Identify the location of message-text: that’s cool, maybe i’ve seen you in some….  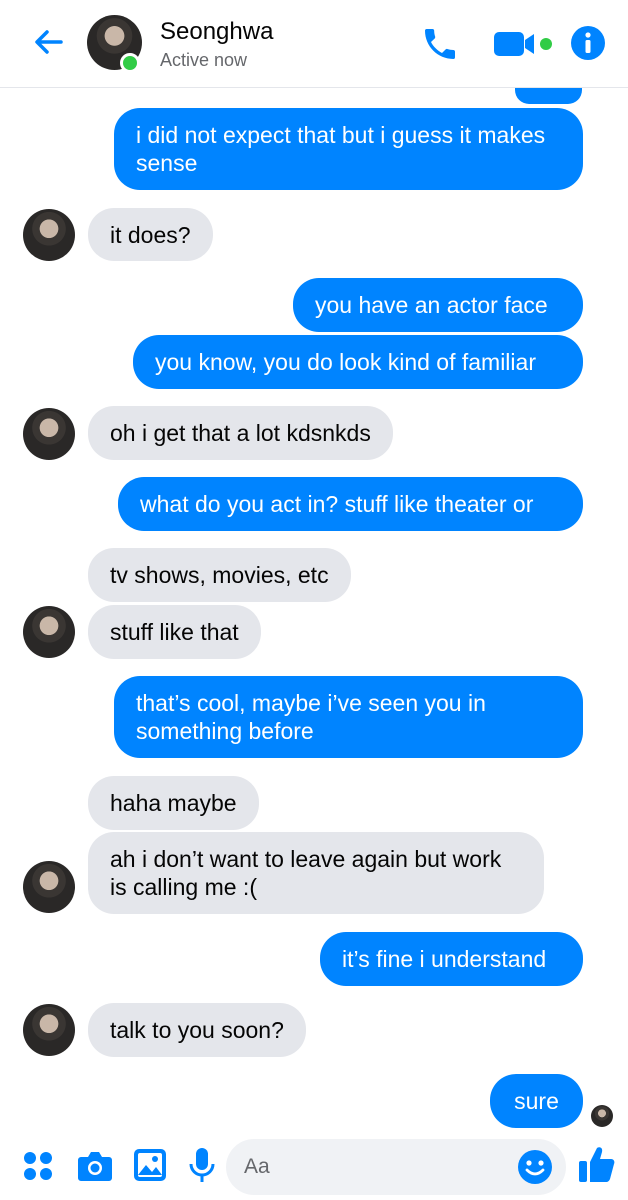
(311, 717).